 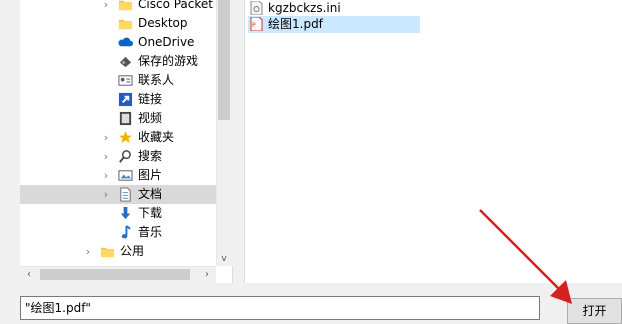 What do you see at coordinates (125, 156) in the screenshot?
I see `search-icon` at bounding box center [125, 156].